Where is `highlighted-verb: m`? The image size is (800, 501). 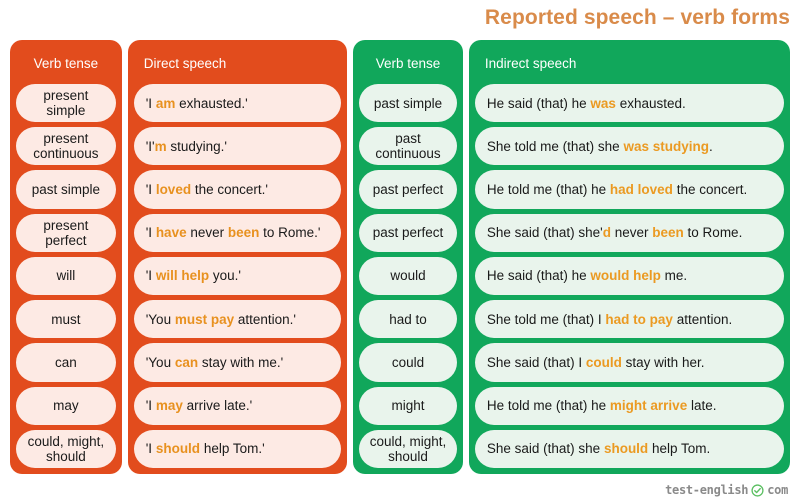 highlighted-verb: m is located at coordinates (160, 146).